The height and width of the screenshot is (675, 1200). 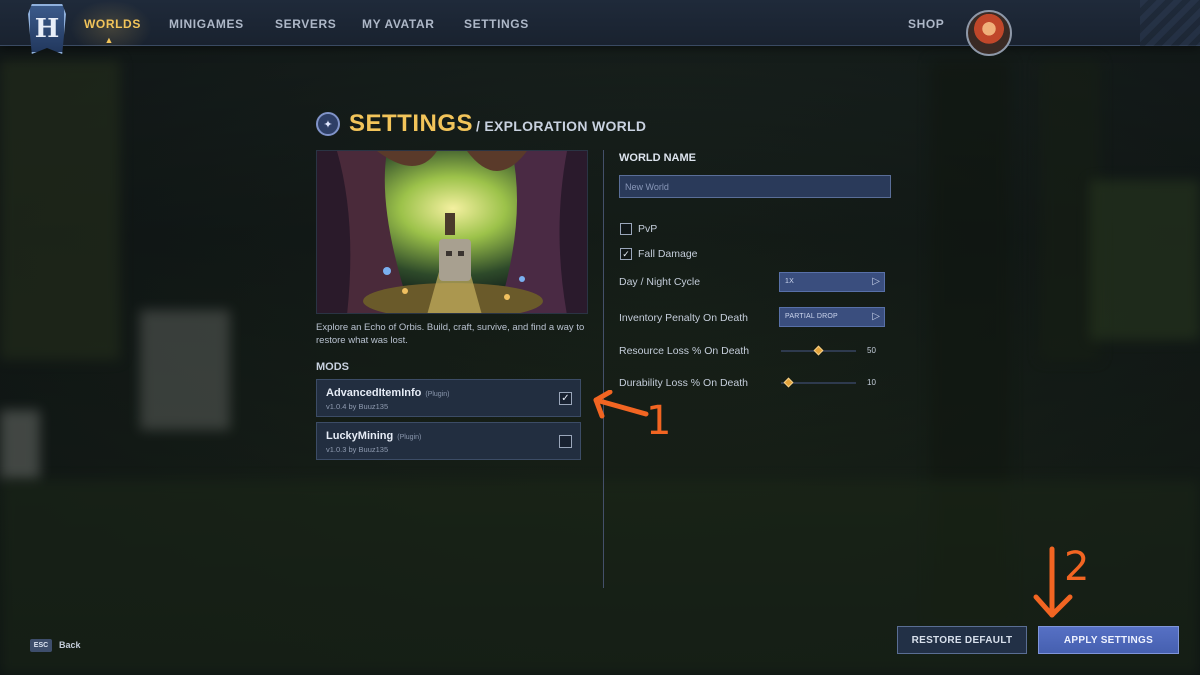 What do you see at coordinates (448, 441) in the screenshot?
I see `mod-card-luckymining: LuckyMining (Plugin) v1.0.3 by Buuz135` at bounding box center [448, 441].